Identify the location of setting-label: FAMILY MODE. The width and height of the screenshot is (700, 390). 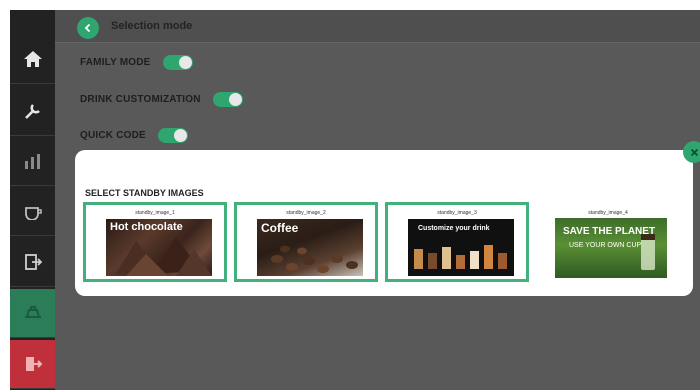
(115, 62).